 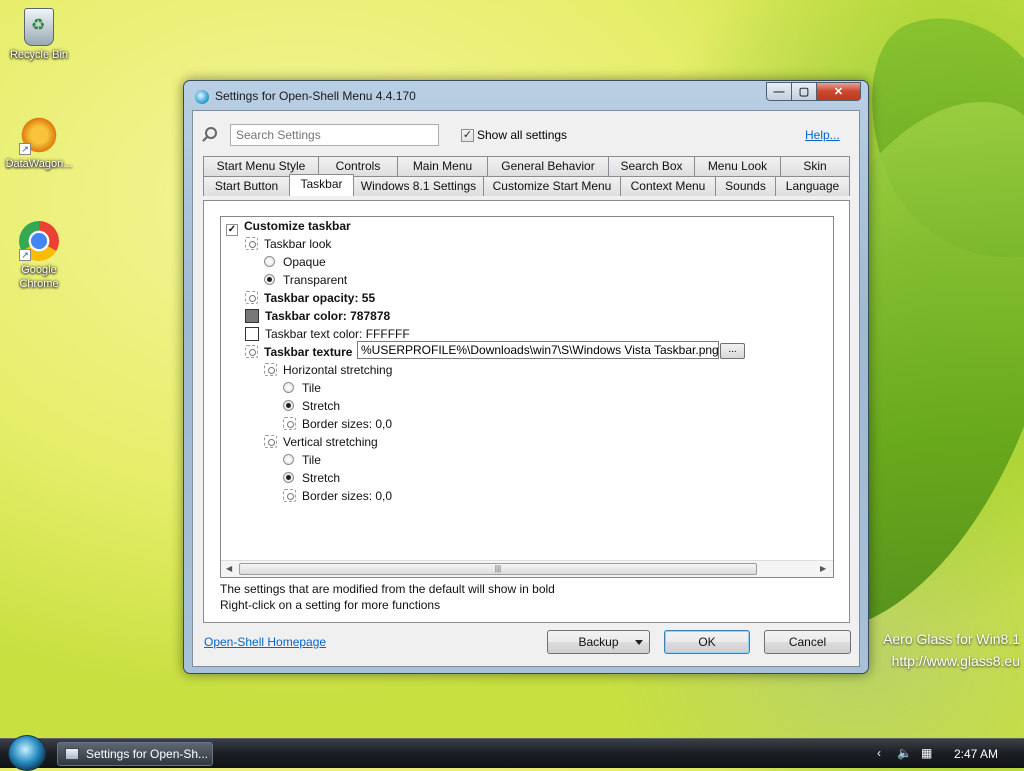 I want to click on watermark-line2: http://www.glass8.eu, so click(x=955, y=661).